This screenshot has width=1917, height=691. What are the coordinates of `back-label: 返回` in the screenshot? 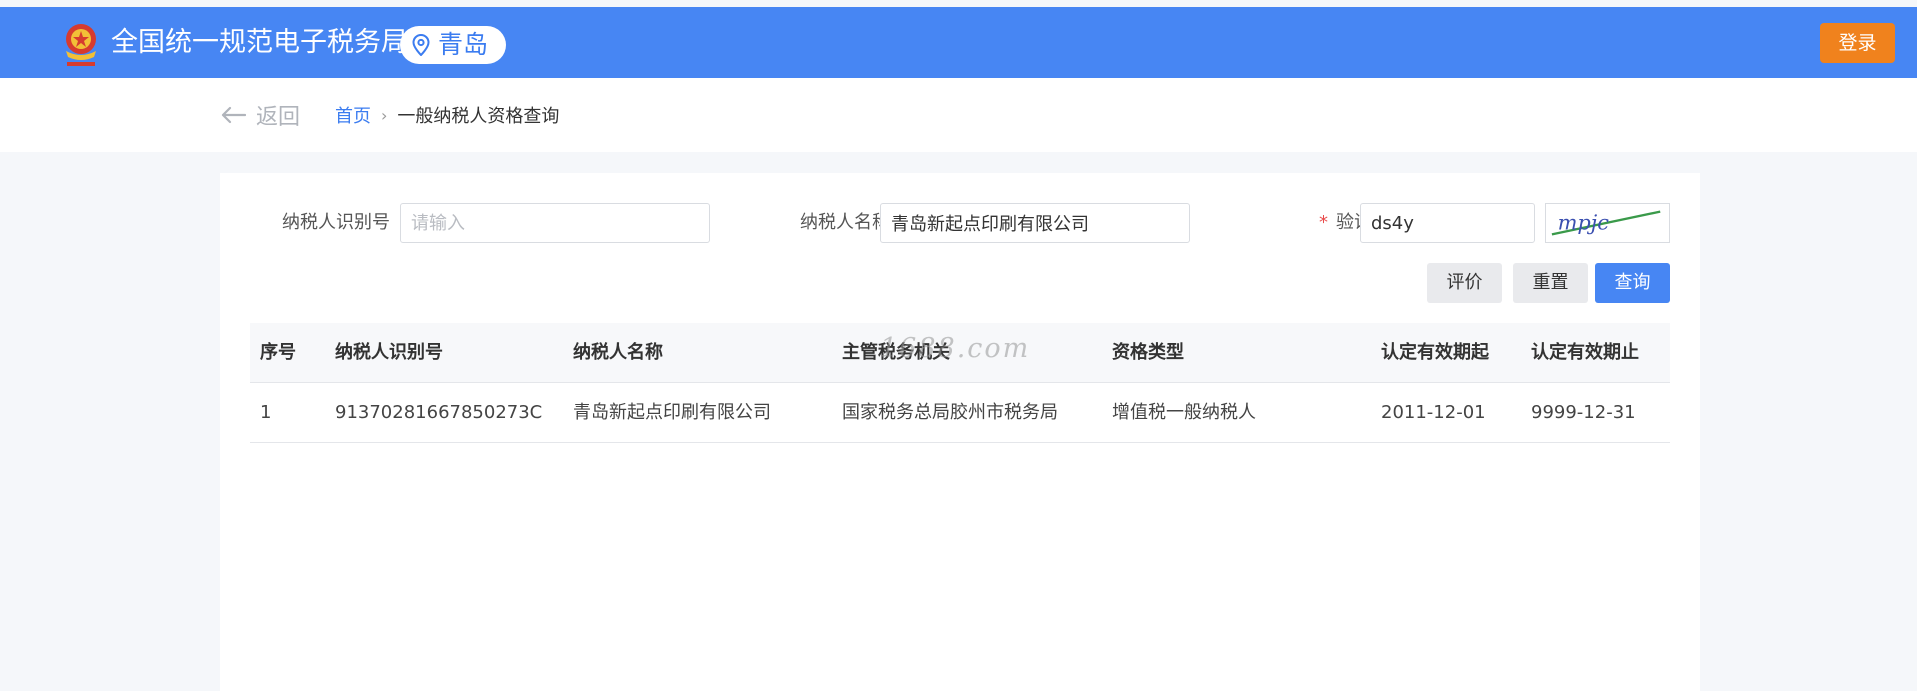 It's located at (278, 117).